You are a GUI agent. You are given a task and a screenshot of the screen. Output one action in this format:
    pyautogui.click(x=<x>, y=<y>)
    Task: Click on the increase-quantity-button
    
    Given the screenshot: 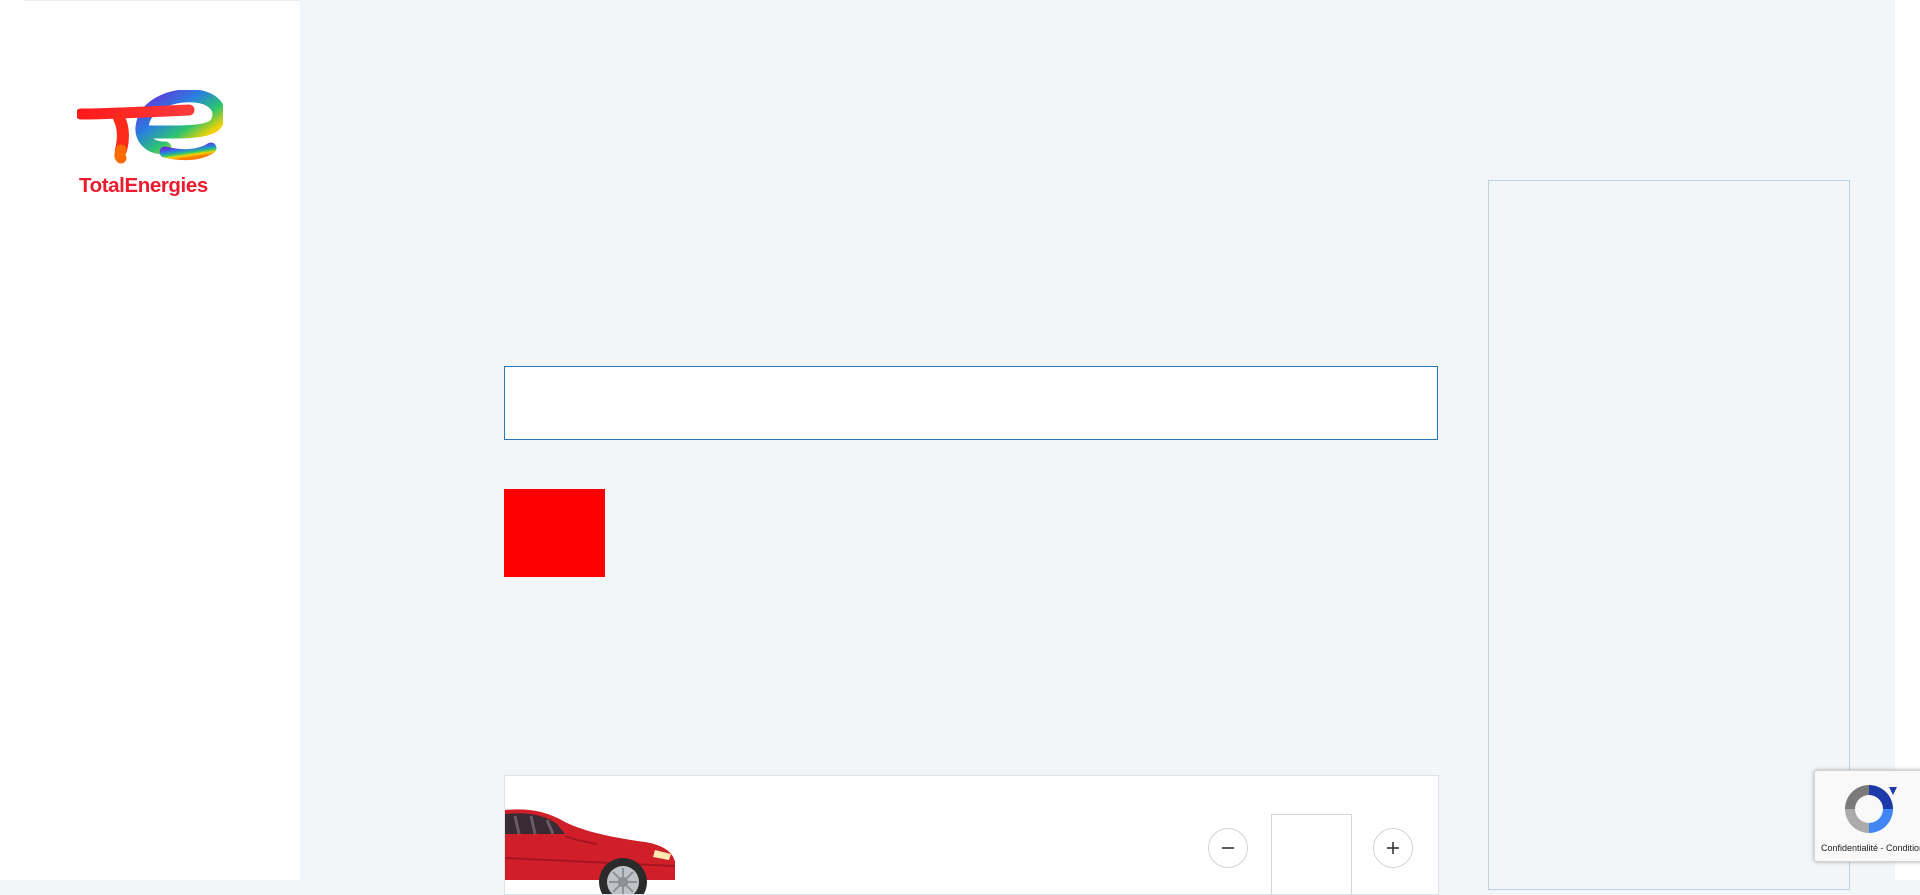 What is the action you would take?
    pyautogui.click(x=1393, y=848)
    